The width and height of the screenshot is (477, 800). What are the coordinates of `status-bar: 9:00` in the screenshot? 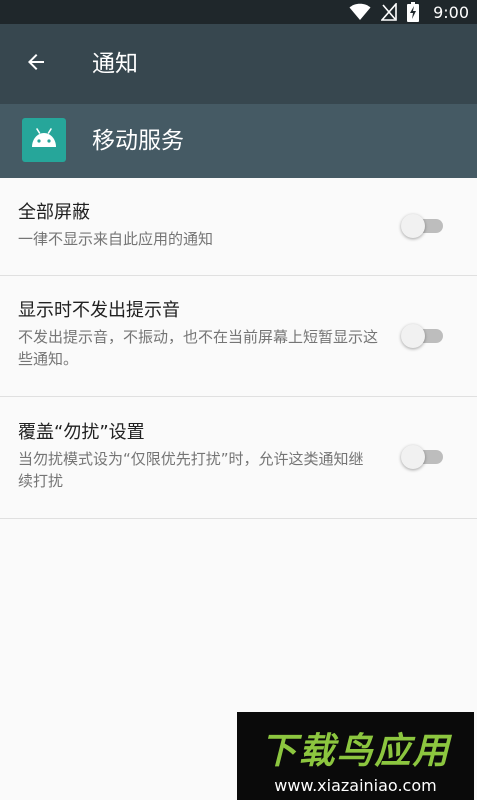 It's located at (238, 12).